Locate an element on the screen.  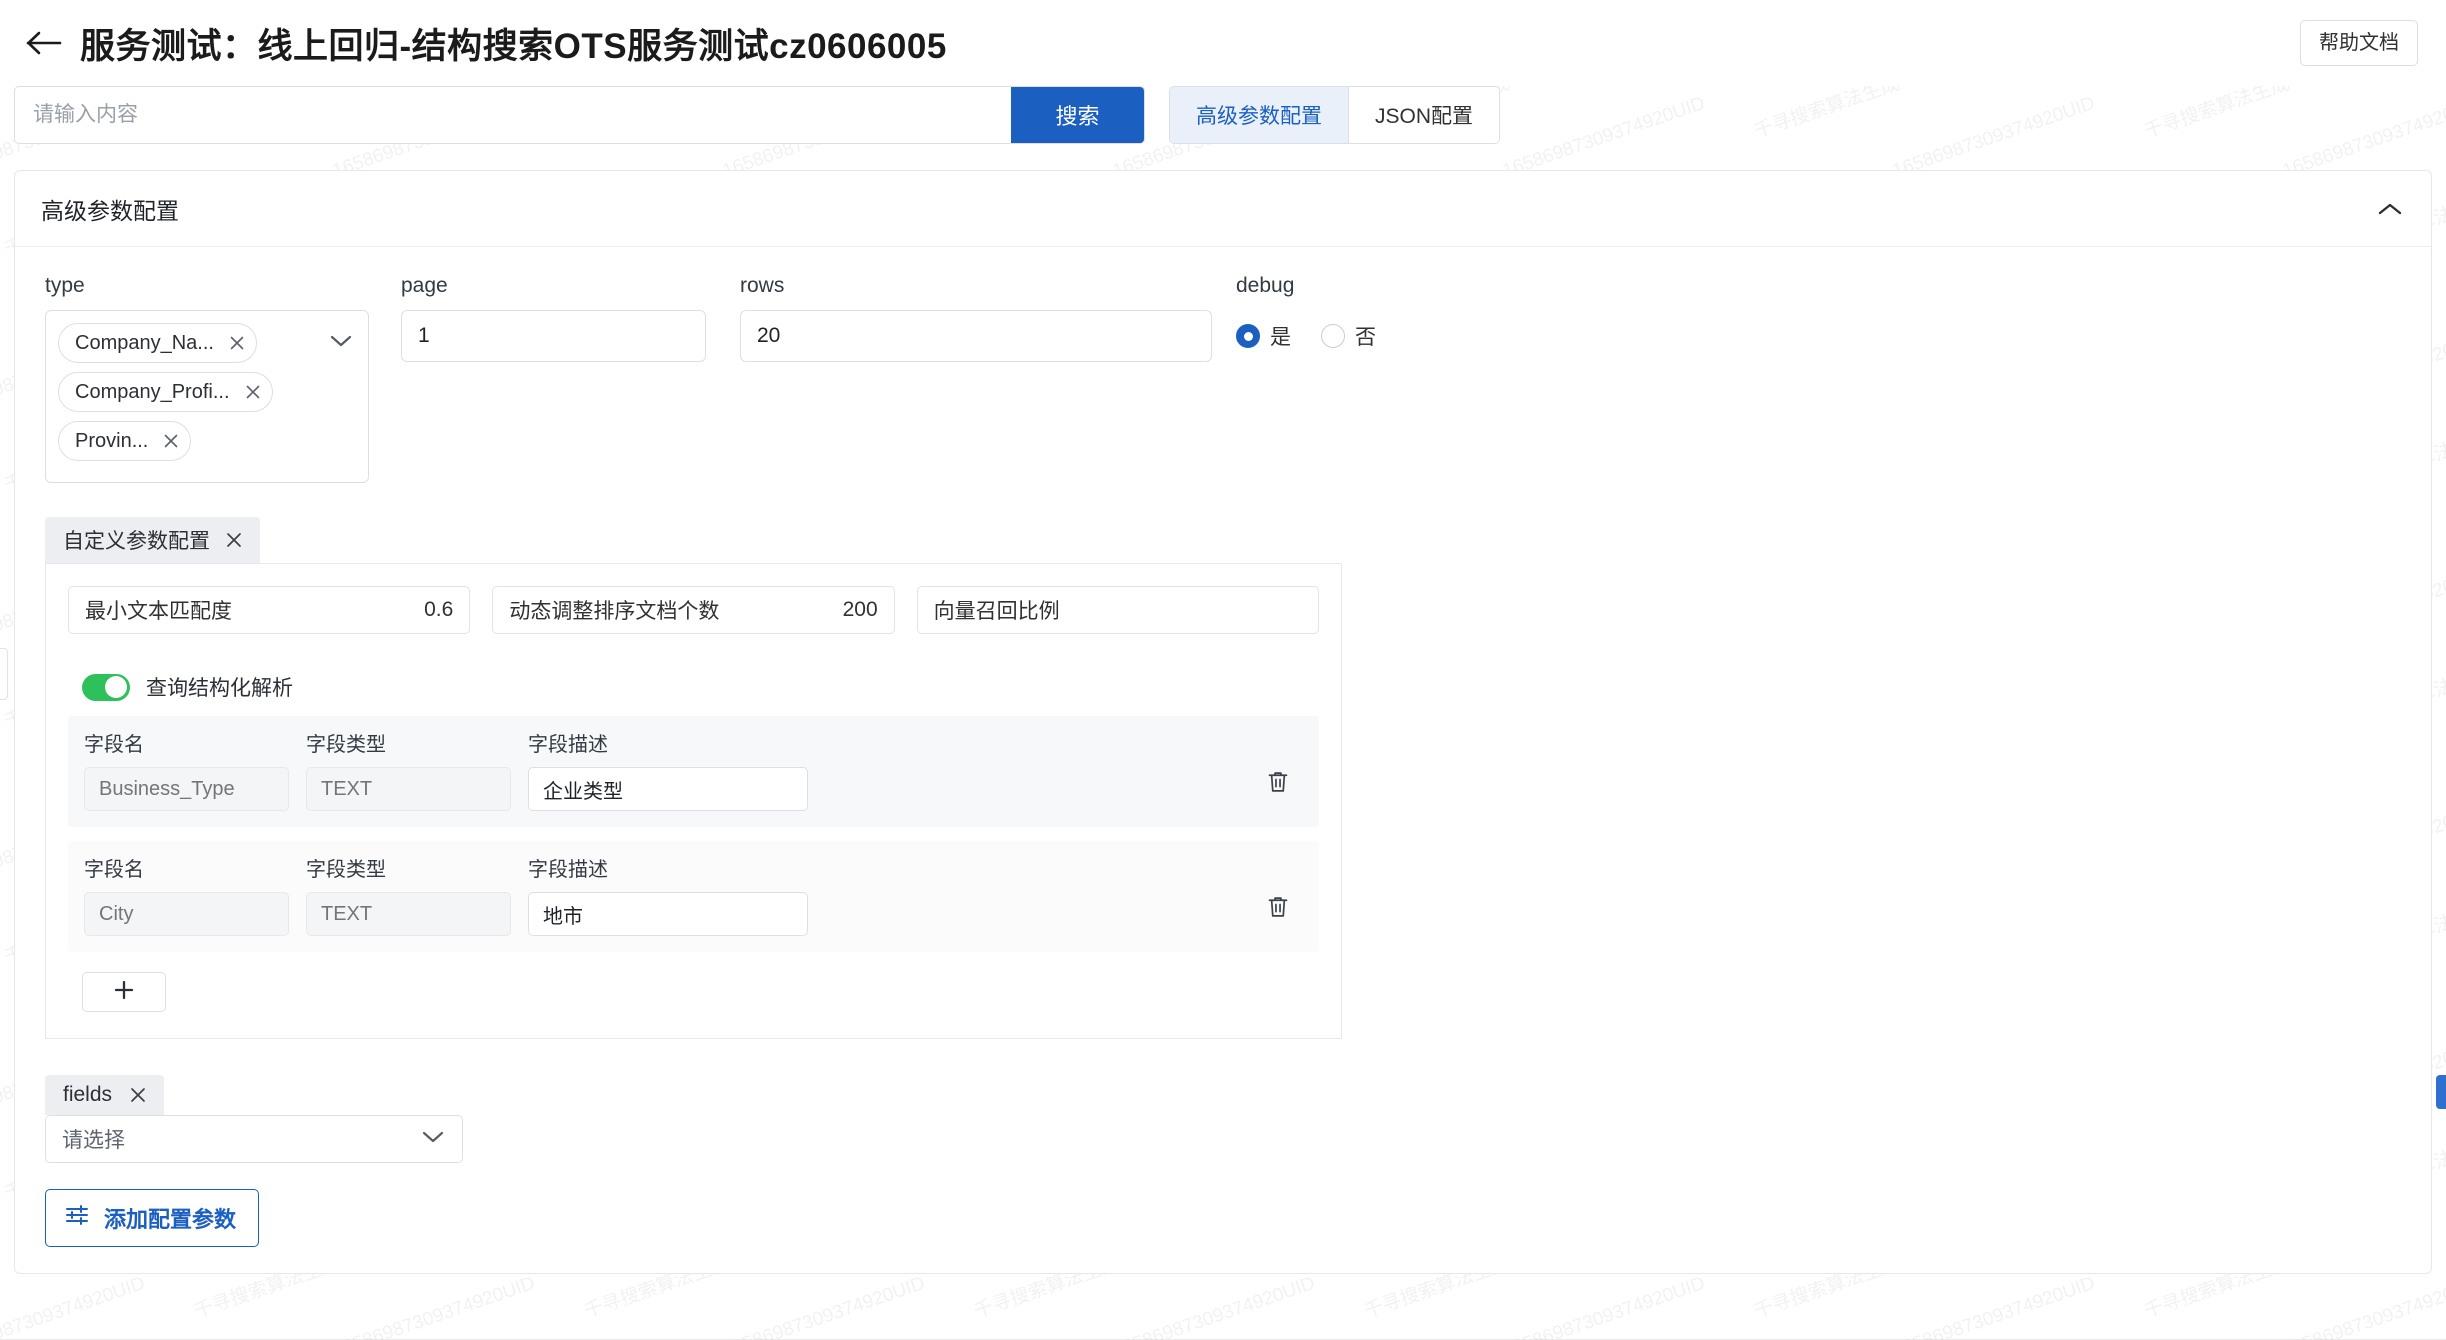
structured-parse-label: 查询结构化解析 is located at coordinates (219, 689).